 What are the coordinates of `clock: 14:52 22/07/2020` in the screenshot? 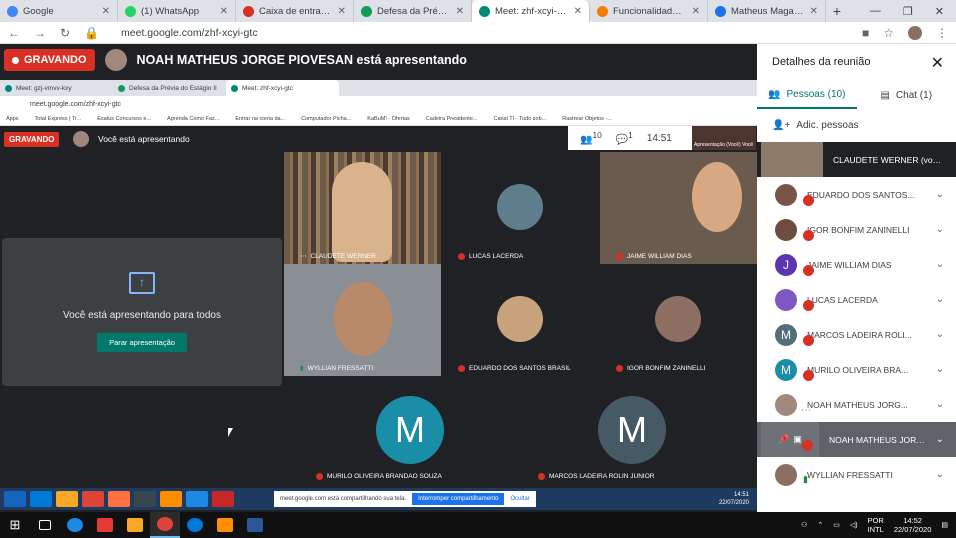 It's located at (913, 525).